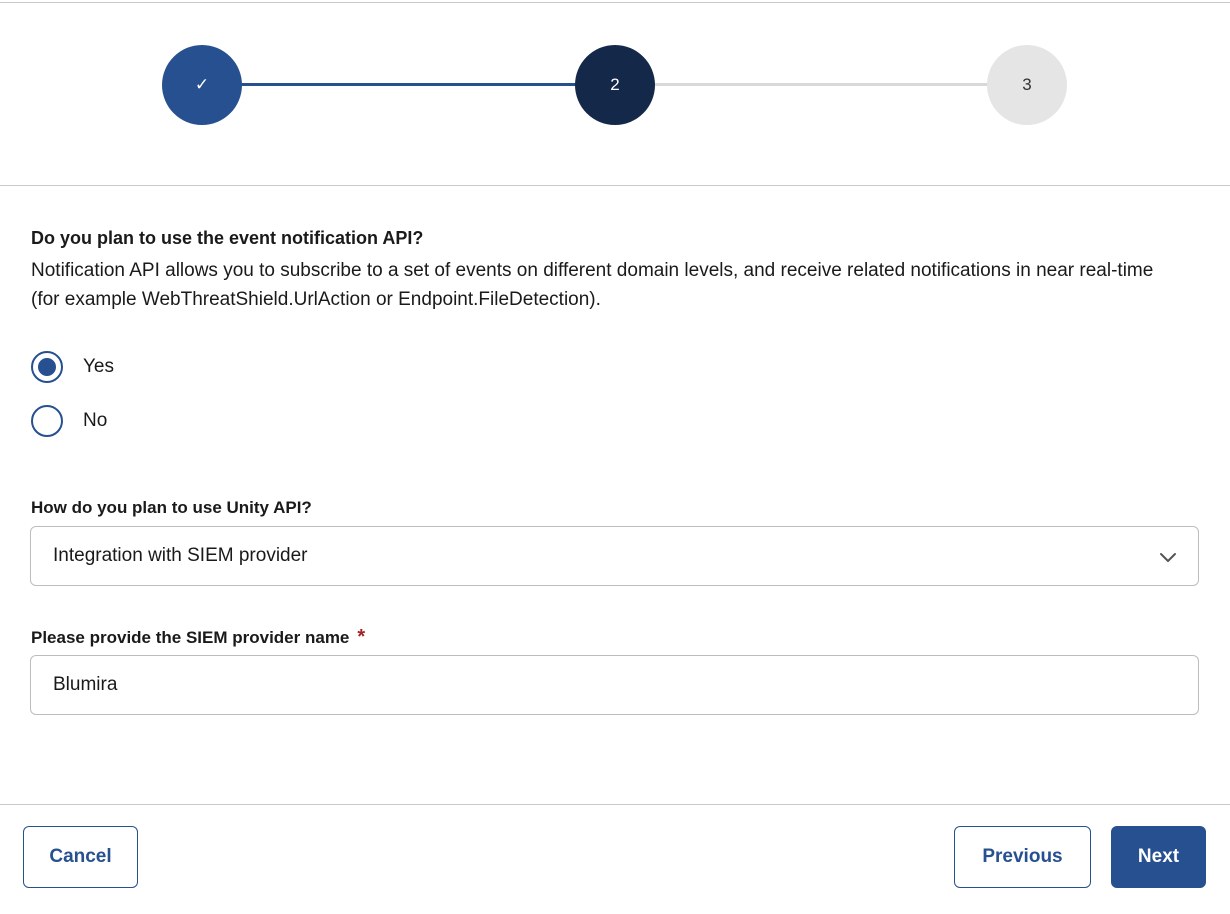 The height and width of the screenshot is (914, 1230). Describe the element at coordinates (1022, 857) in the screenshot. I see `previous-button: Previous` at that location.